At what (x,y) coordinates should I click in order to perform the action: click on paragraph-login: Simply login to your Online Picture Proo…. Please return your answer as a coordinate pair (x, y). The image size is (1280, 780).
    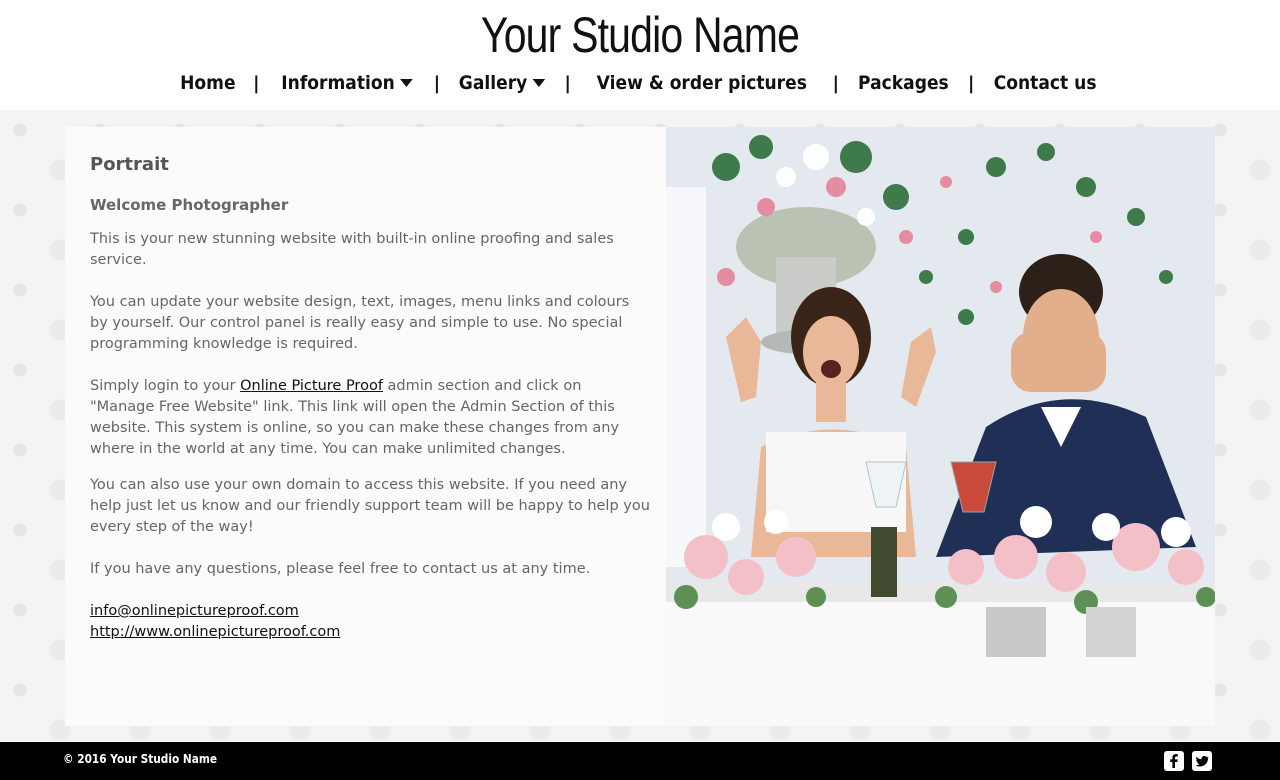
    Looking at the image, I should click on (370, 418).